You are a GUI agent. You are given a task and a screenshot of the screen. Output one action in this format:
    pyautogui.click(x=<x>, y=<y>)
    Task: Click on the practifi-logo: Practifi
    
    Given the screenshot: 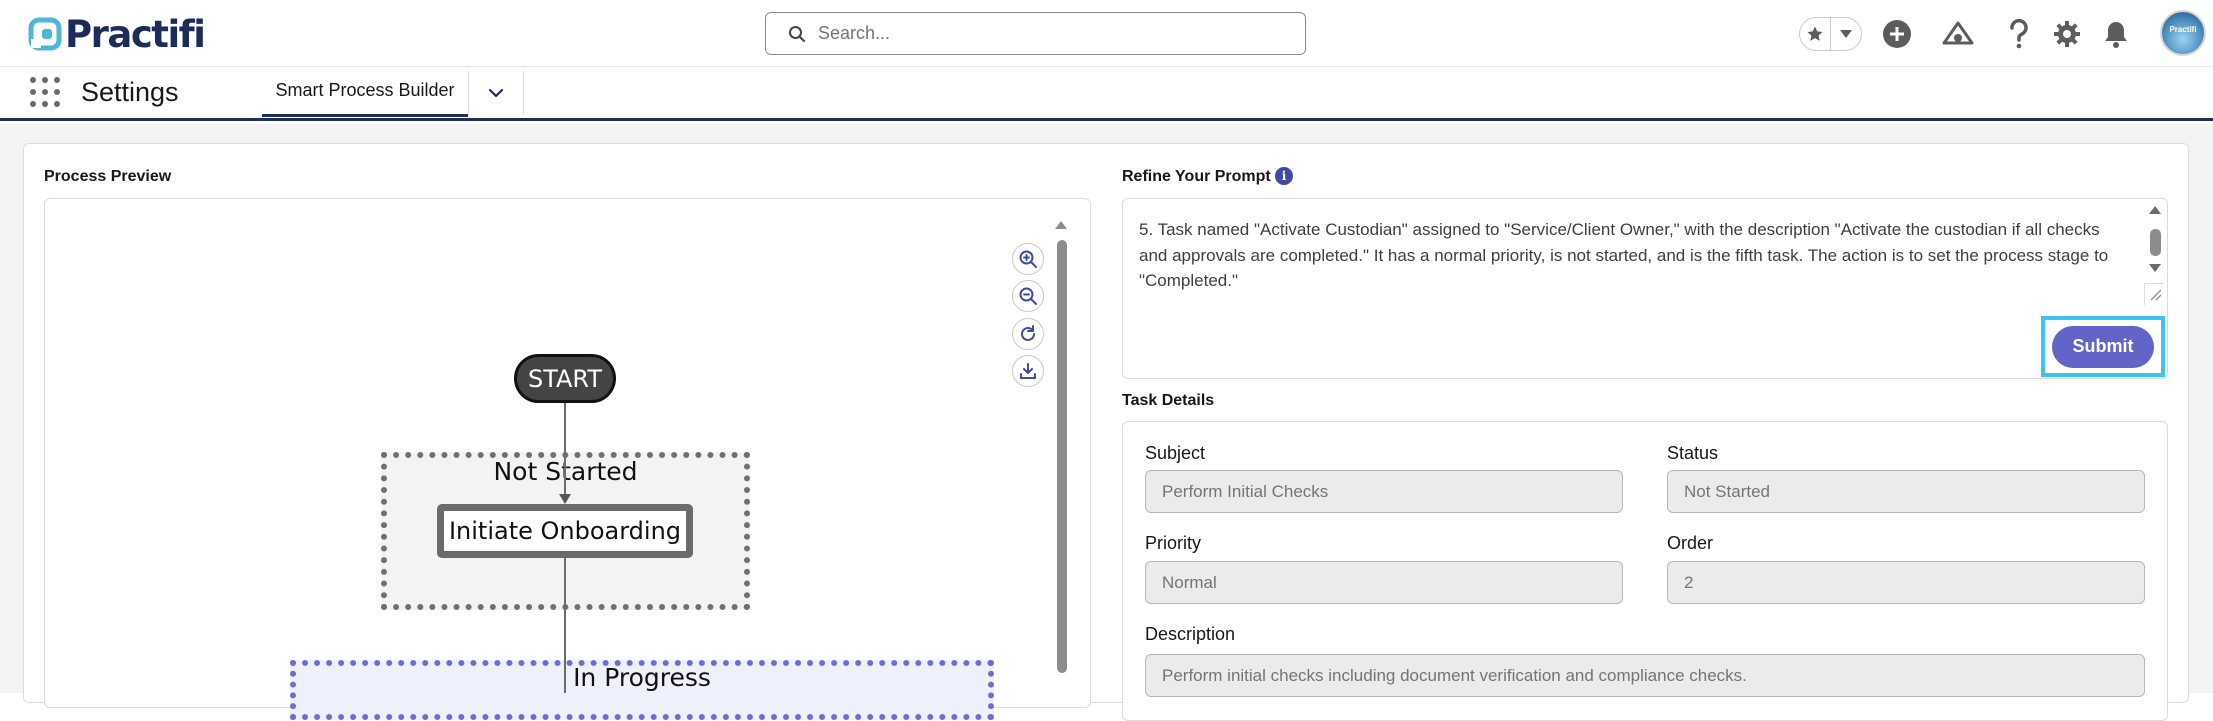 What is the action you would take?
    pyautogui.click(x=117, y=34)
    